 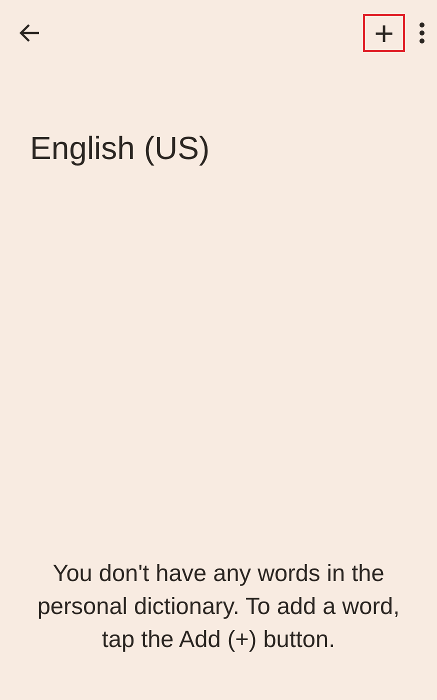 What do you see at coordinates (120, 148) in the screenshot?
I see `page-title: English (US)` at bounding box center [120, 148].